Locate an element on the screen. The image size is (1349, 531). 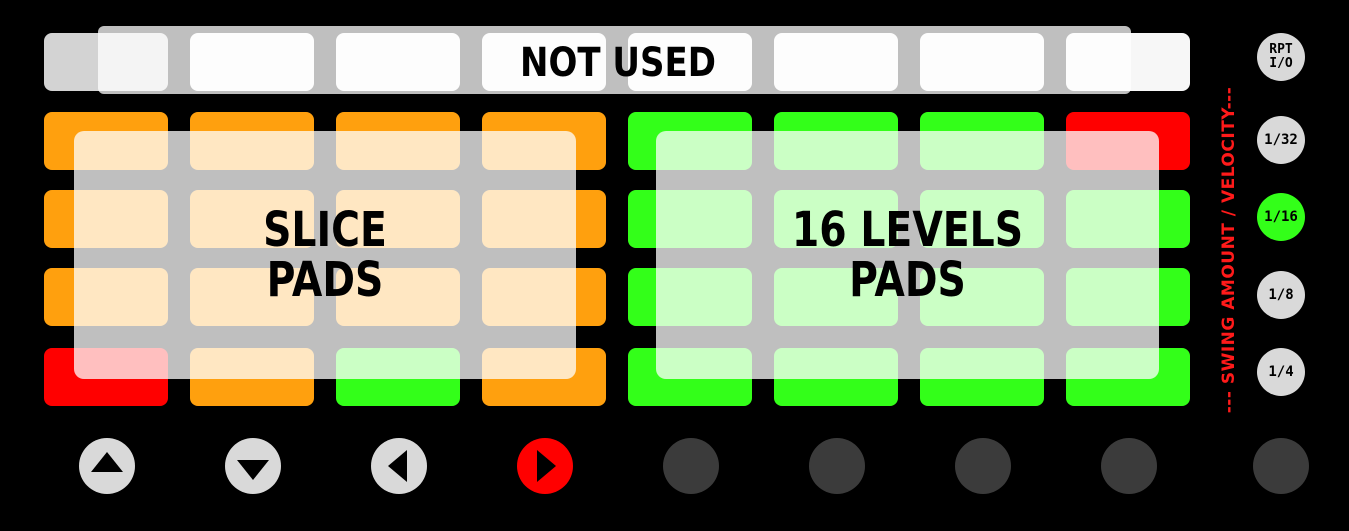
down-arrow-button is located at coordinates (253, 466).